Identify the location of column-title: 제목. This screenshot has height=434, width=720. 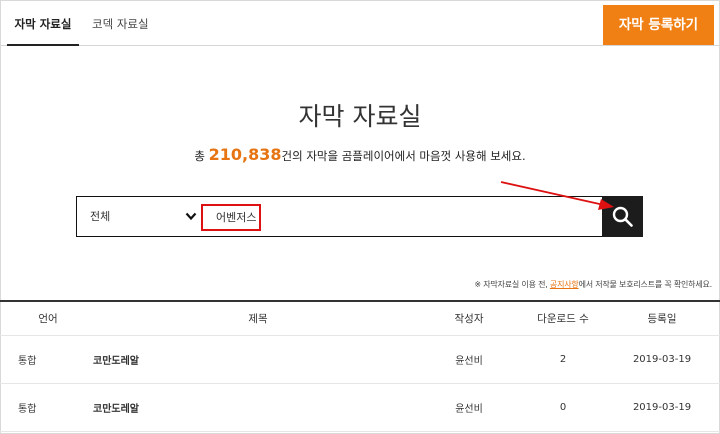
(258, 319).